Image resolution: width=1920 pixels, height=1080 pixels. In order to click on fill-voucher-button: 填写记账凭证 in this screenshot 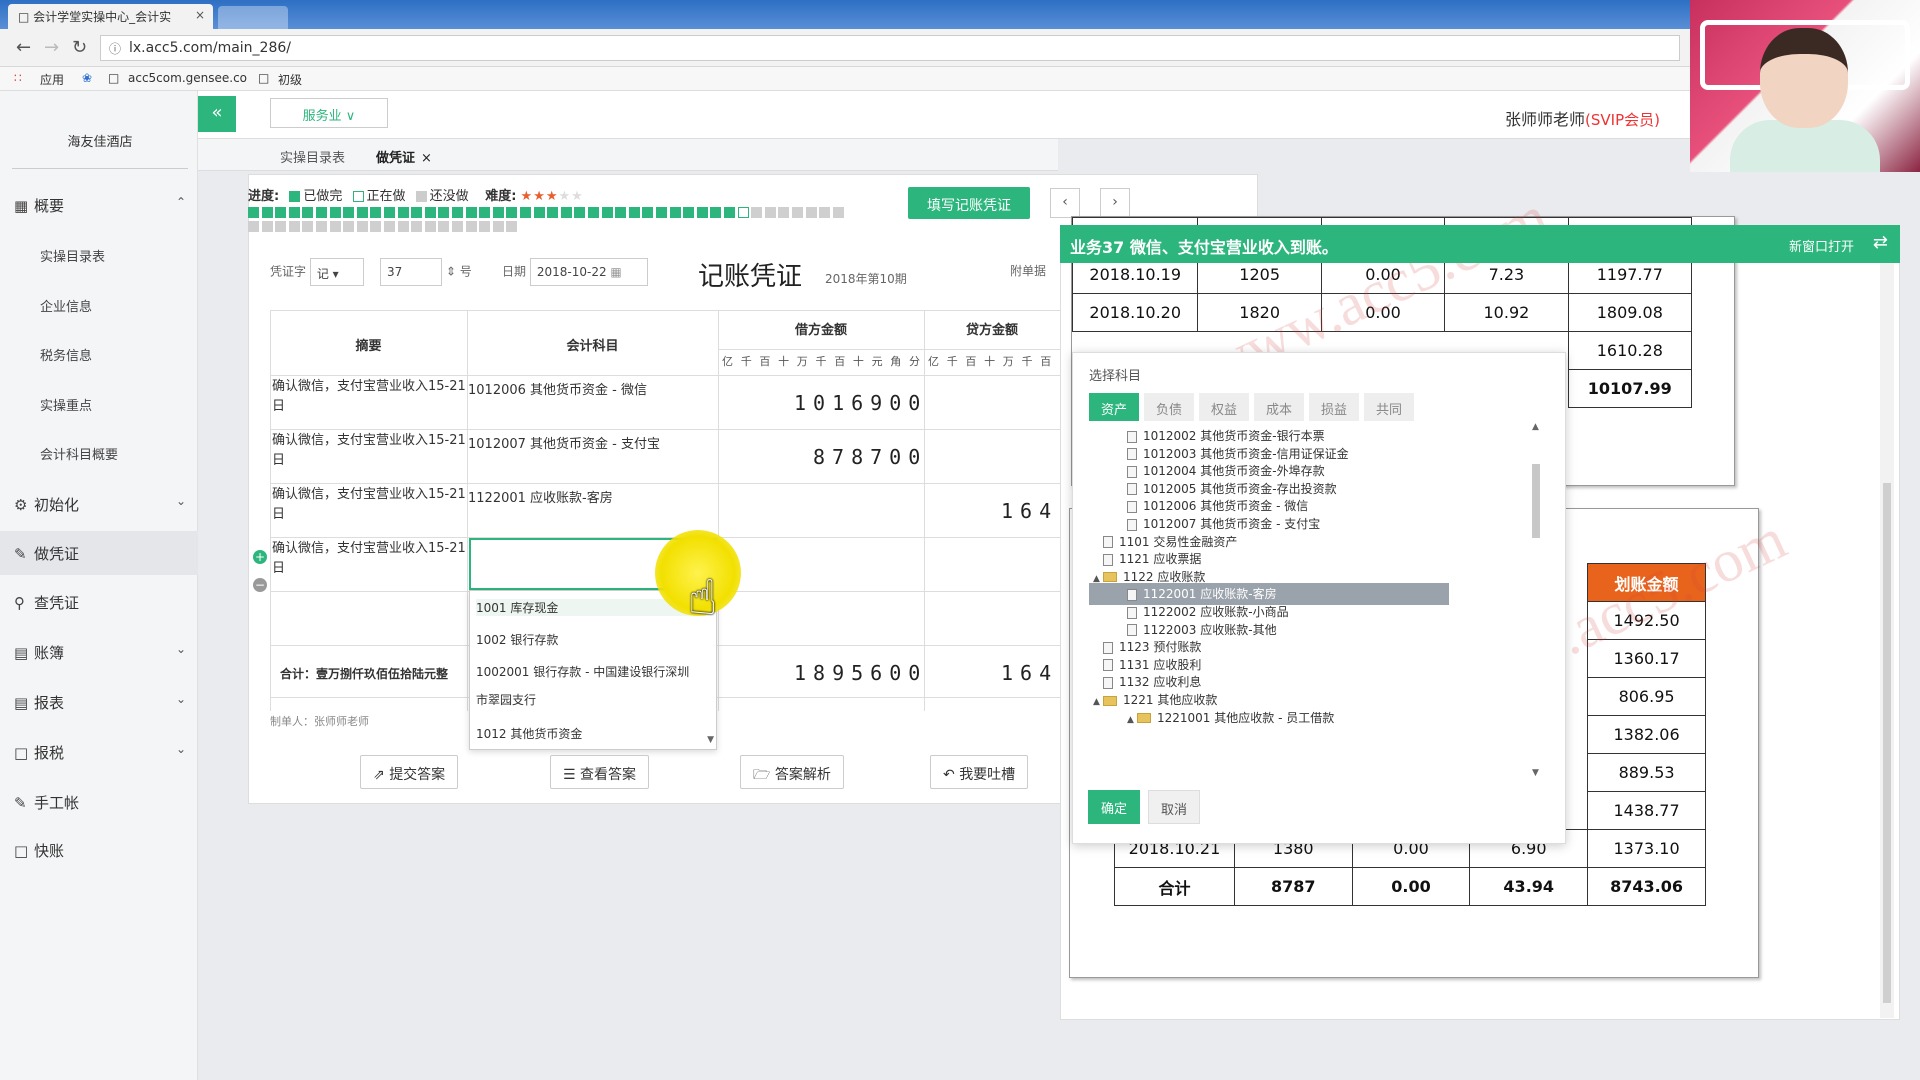, I will do `click(969, 203)`.